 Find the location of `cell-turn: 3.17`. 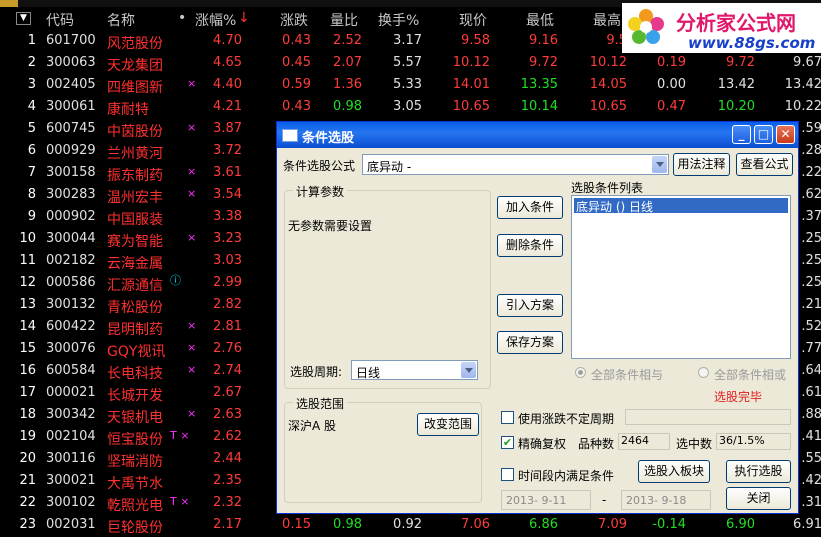

cell-turn: 3.17 is located at coordinates (407, 40).